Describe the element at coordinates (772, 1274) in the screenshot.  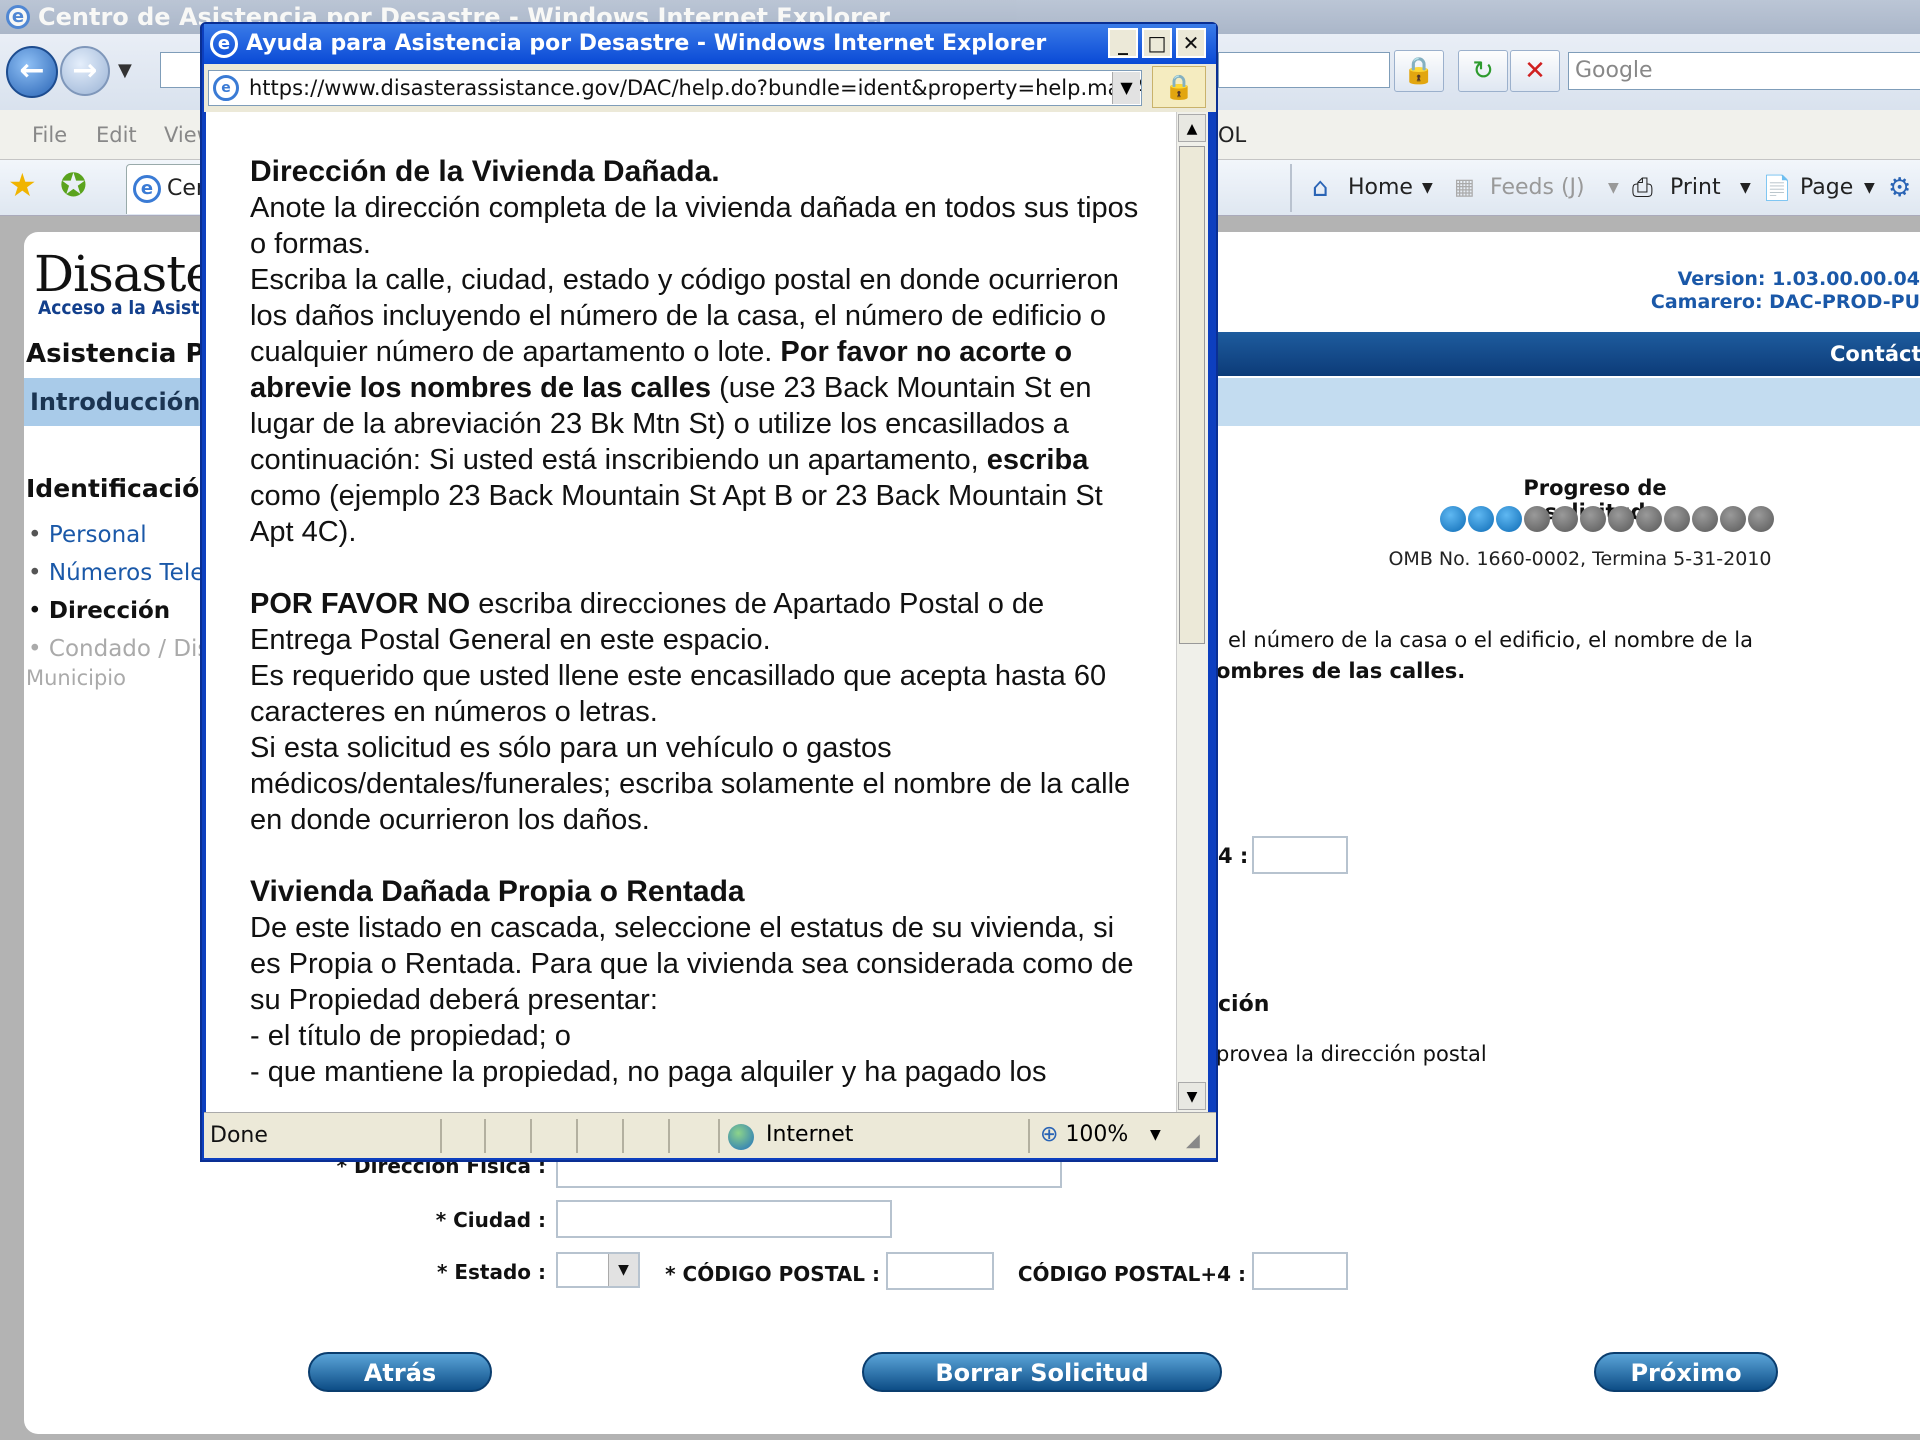
I see `codigo-postal-label: * CÓDIGO POSTAL :` at that location.